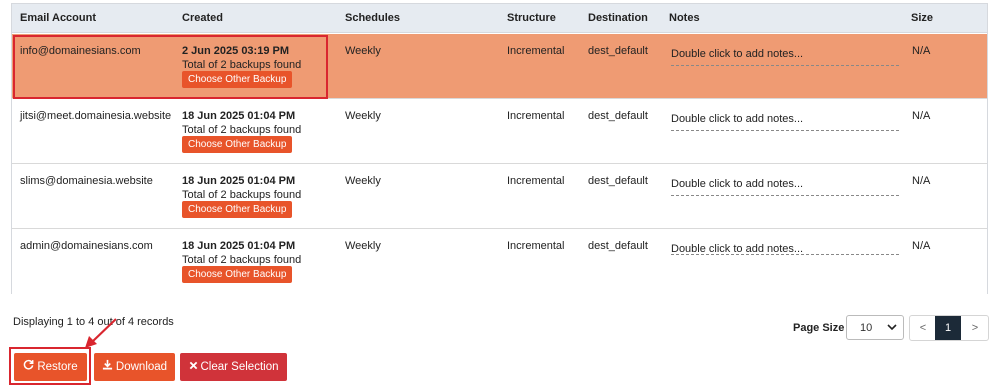  What do you see at coordinates (892, 328) in the screenshot?
I see `chevron-down-icon` at bounding box center [892, 328].